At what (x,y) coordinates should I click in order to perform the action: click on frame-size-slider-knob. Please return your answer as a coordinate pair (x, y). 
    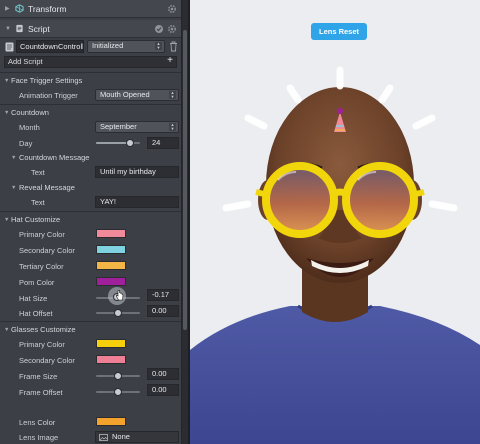
    Looking at the image, I should click on (118, 376).